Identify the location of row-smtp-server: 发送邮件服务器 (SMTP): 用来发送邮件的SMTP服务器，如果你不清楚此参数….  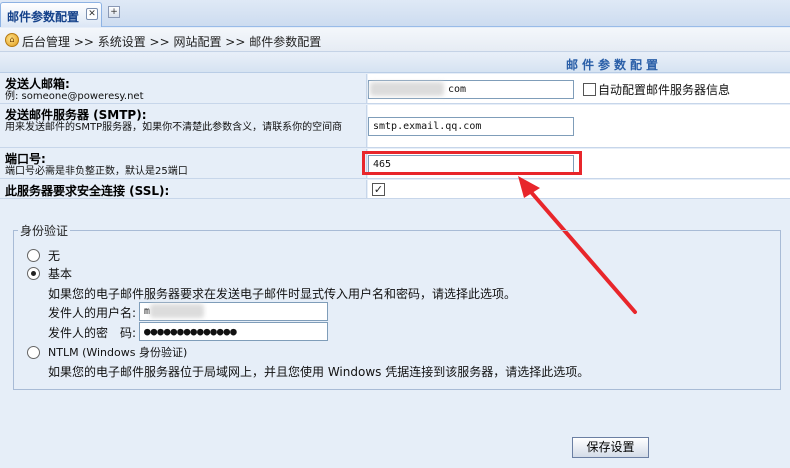
(395, 126).